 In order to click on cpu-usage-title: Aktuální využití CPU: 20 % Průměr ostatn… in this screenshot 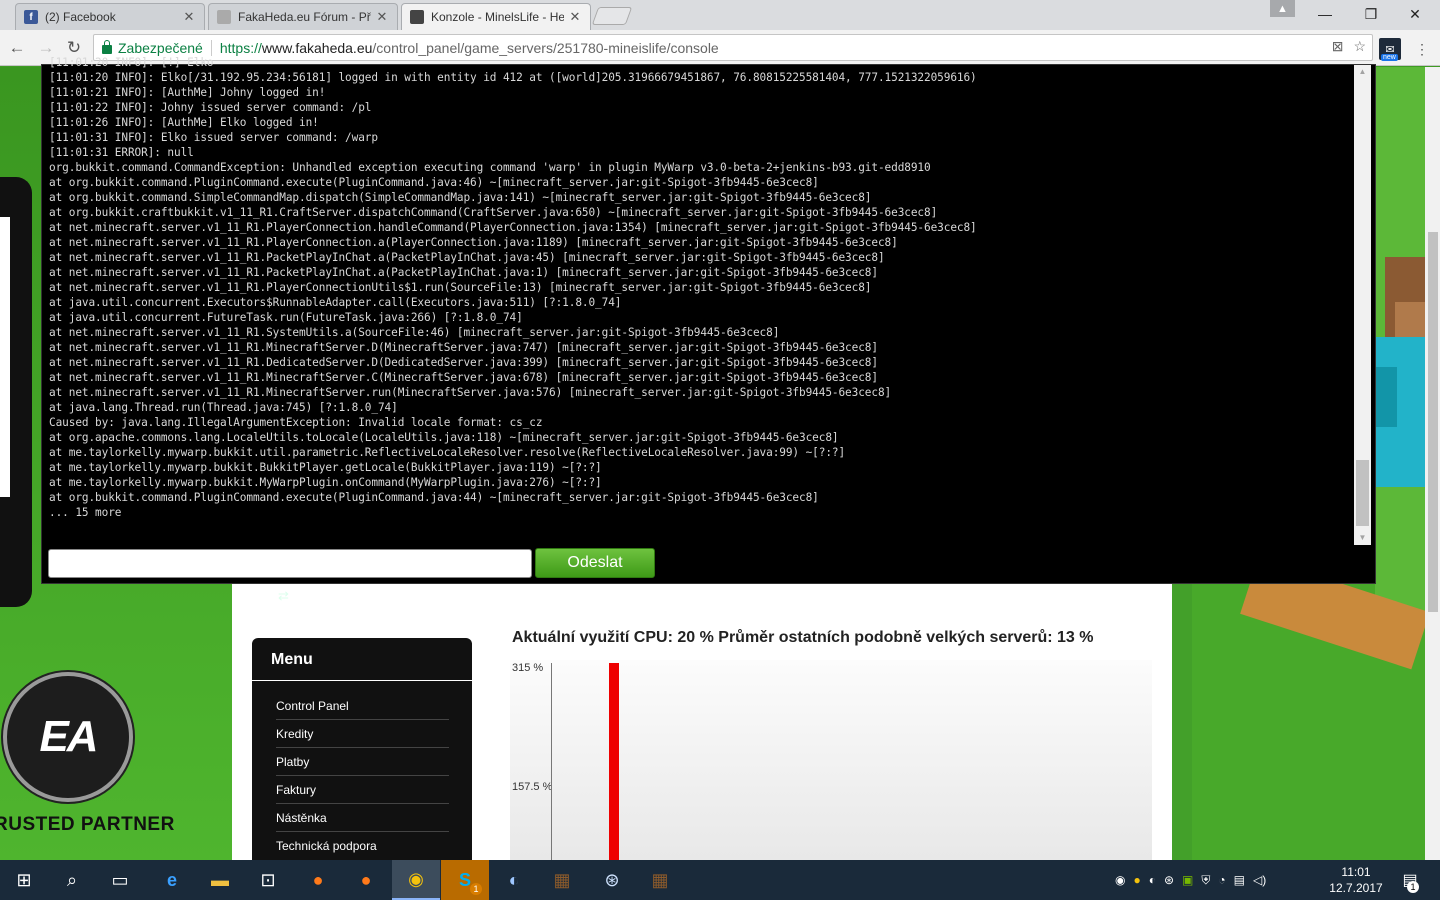, I will do `click(803, 637)`.